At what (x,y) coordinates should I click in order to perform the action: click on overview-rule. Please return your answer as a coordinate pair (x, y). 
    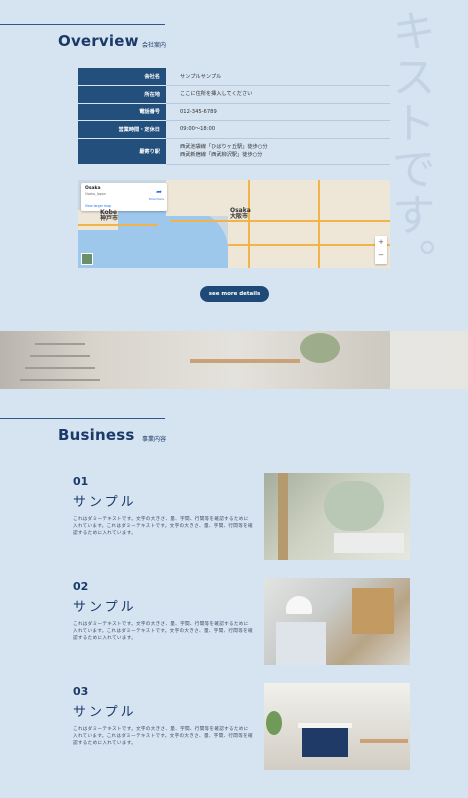
    Looking at the image, I should click on (82, 24).